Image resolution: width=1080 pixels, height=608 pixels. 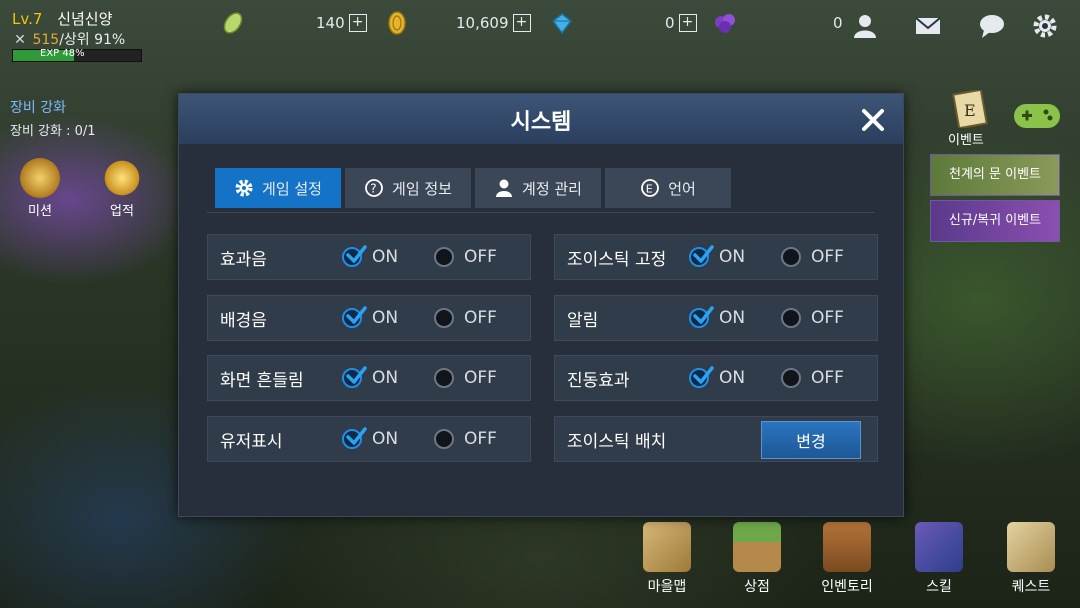 What do you see at coordinates (122, 211) in the screenshot?
I see `achievement-label: 업적` at bounding box center [122, 211].